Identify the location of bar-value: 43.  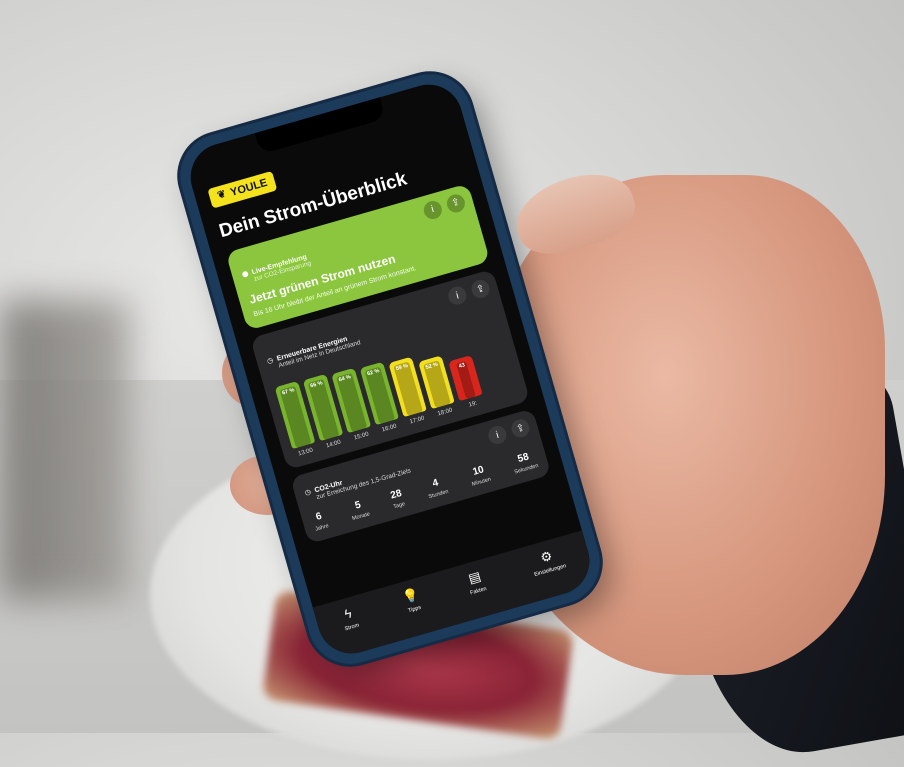
(466, 380).